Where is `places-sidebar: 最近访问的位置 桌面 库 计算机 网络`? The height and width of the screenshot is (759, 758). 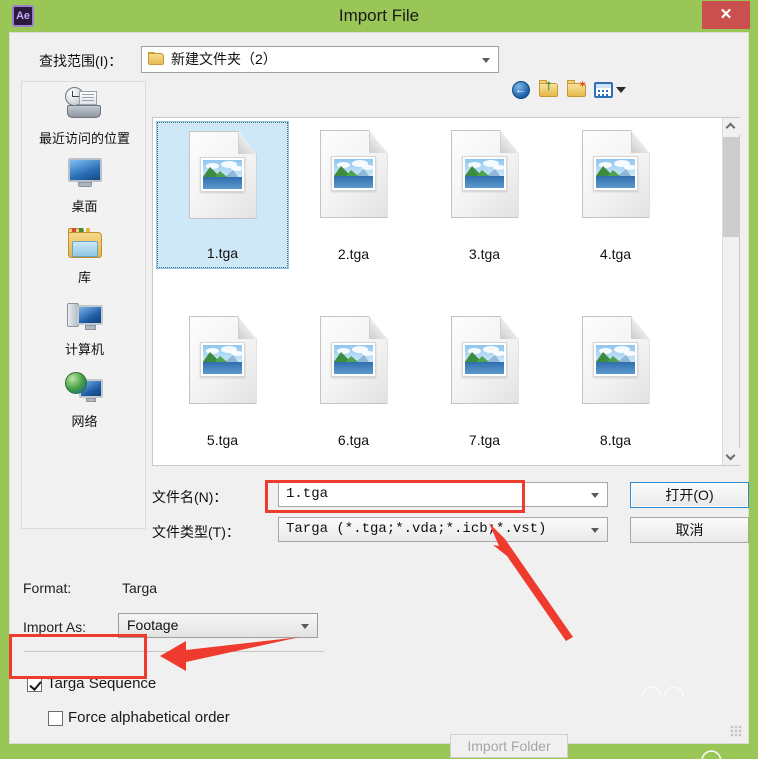
places-sidebar: 最近访问的位置 桌面 库 计算机 网络 is located at coordinates (83, 305).